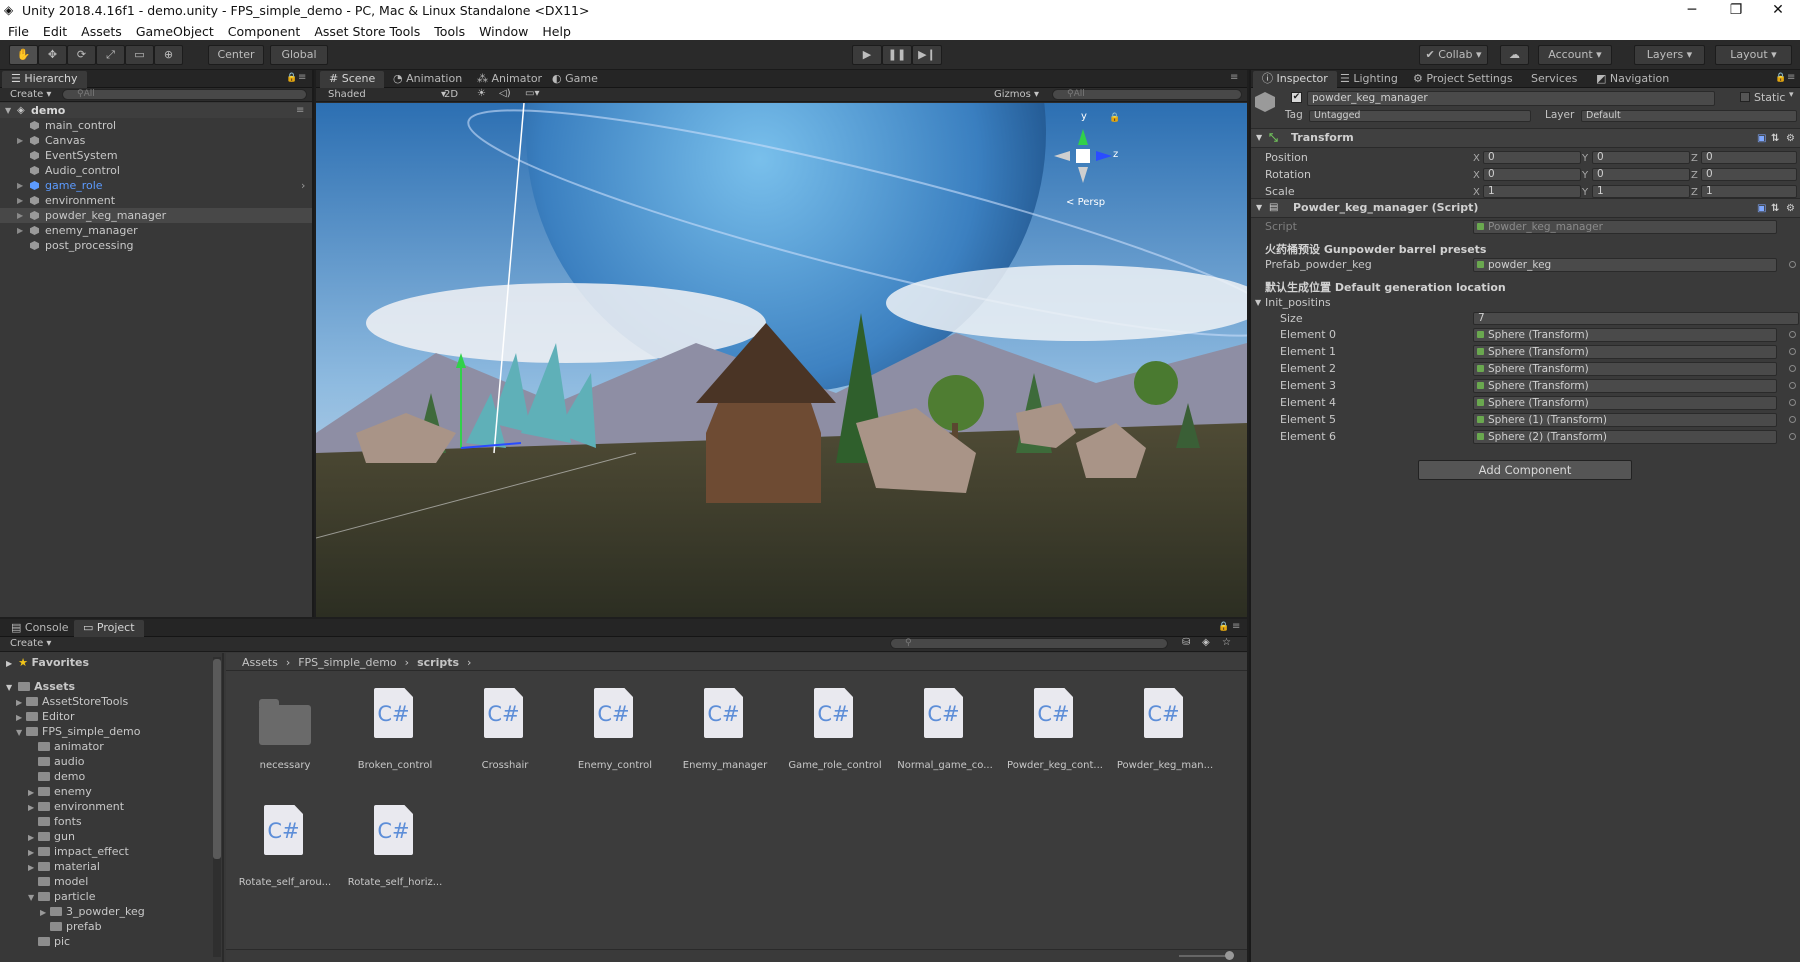 Image resolution: width=1800 pixels, height=962 pixels. What do you see at coordinates (1749, 191) in the screenshot?
I see `scale-z-field: 1` at bounding box center [1749, 191].